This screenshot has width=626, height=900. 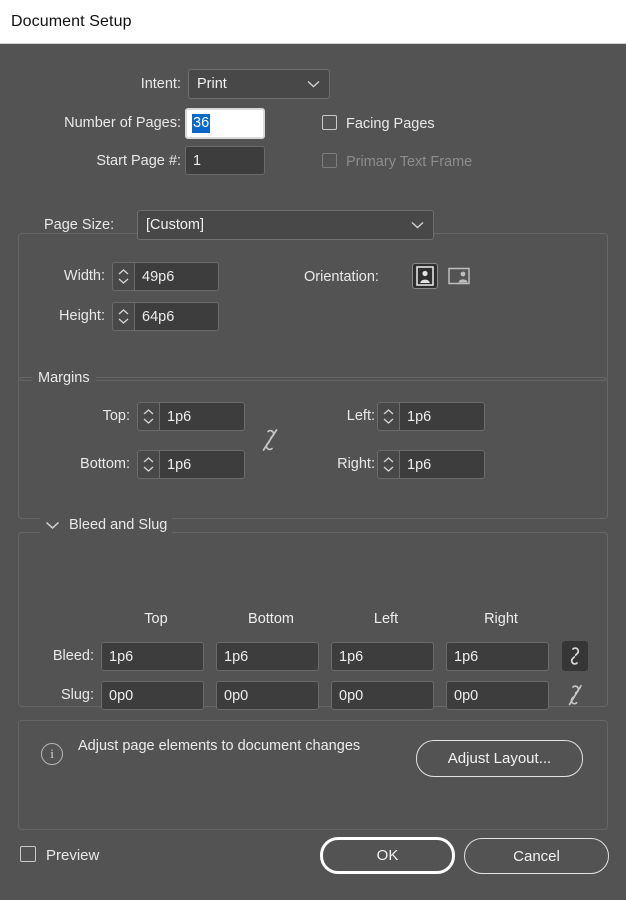 I want to click on slug-top-value: 0p0, so click(x=121, y=695).